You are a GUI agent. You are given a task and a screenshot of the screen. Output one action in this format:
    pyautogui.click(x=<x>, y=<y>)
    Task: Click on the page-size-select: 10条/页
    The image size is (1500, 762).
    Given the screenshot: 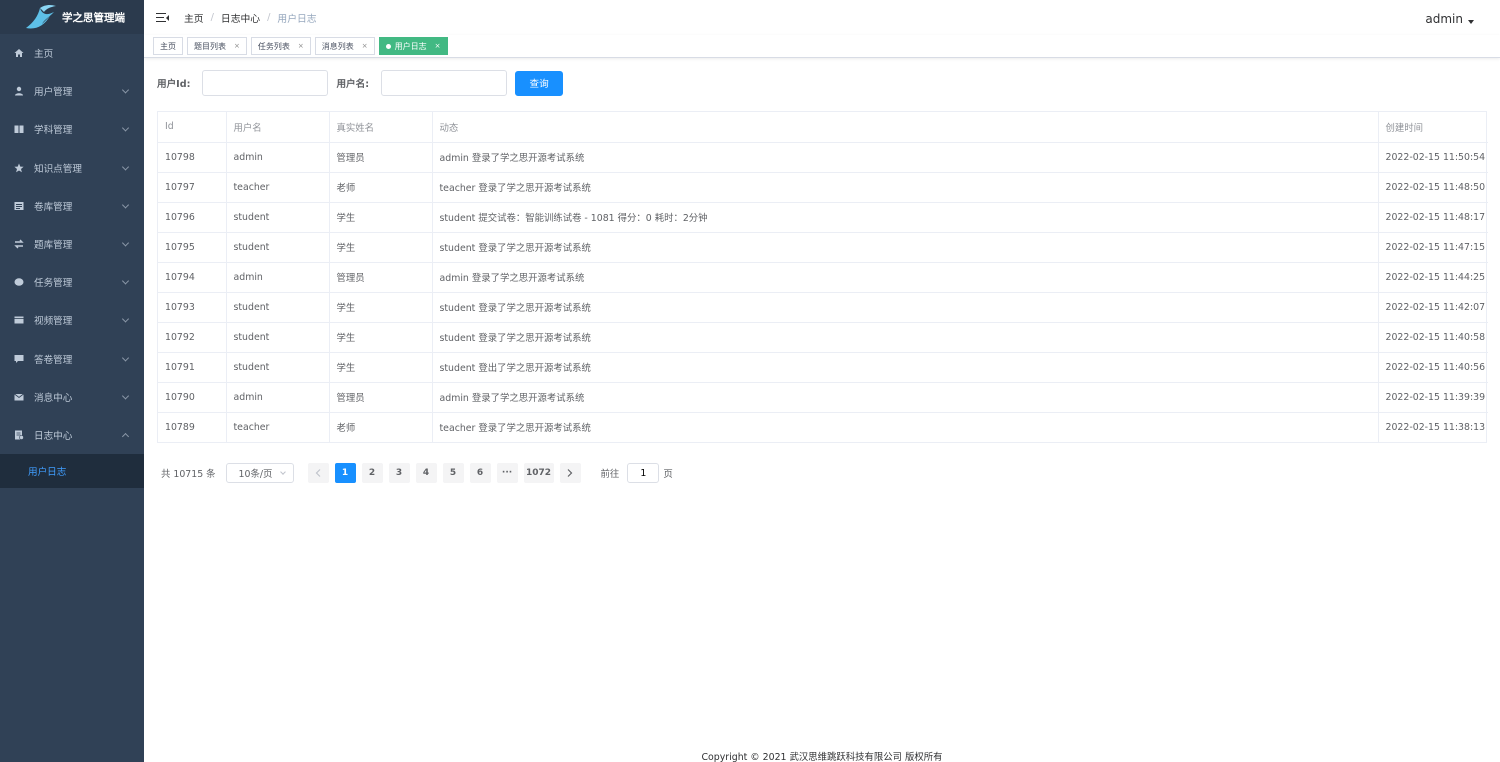 What is the action you would take?
    pyautogui.click(x=259, y=473)
    